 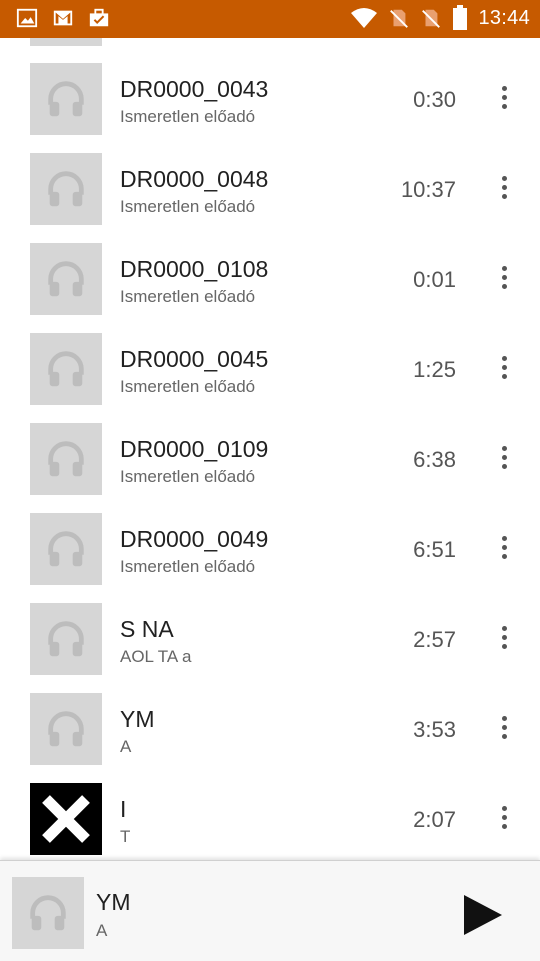 I want to click on song-row: DR0000_0049 Ismeretlen előadó 6:51, so click(x=270, y=536).